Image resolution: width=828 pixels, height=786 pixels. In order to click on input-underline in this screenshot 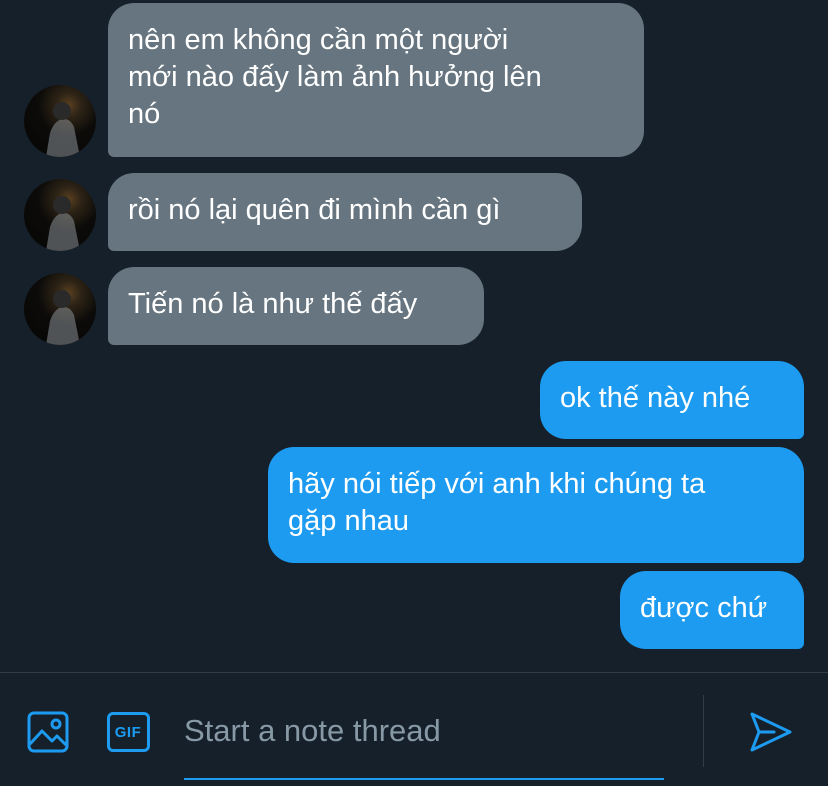, I will do `click(424, 779)`.